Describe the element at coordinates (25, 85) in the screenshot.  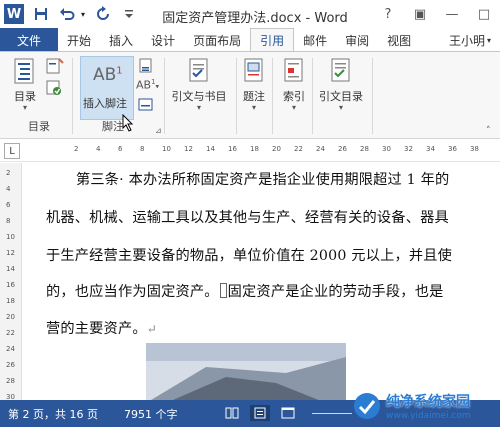
I see `toc-button: 目录 ▾` at that location.